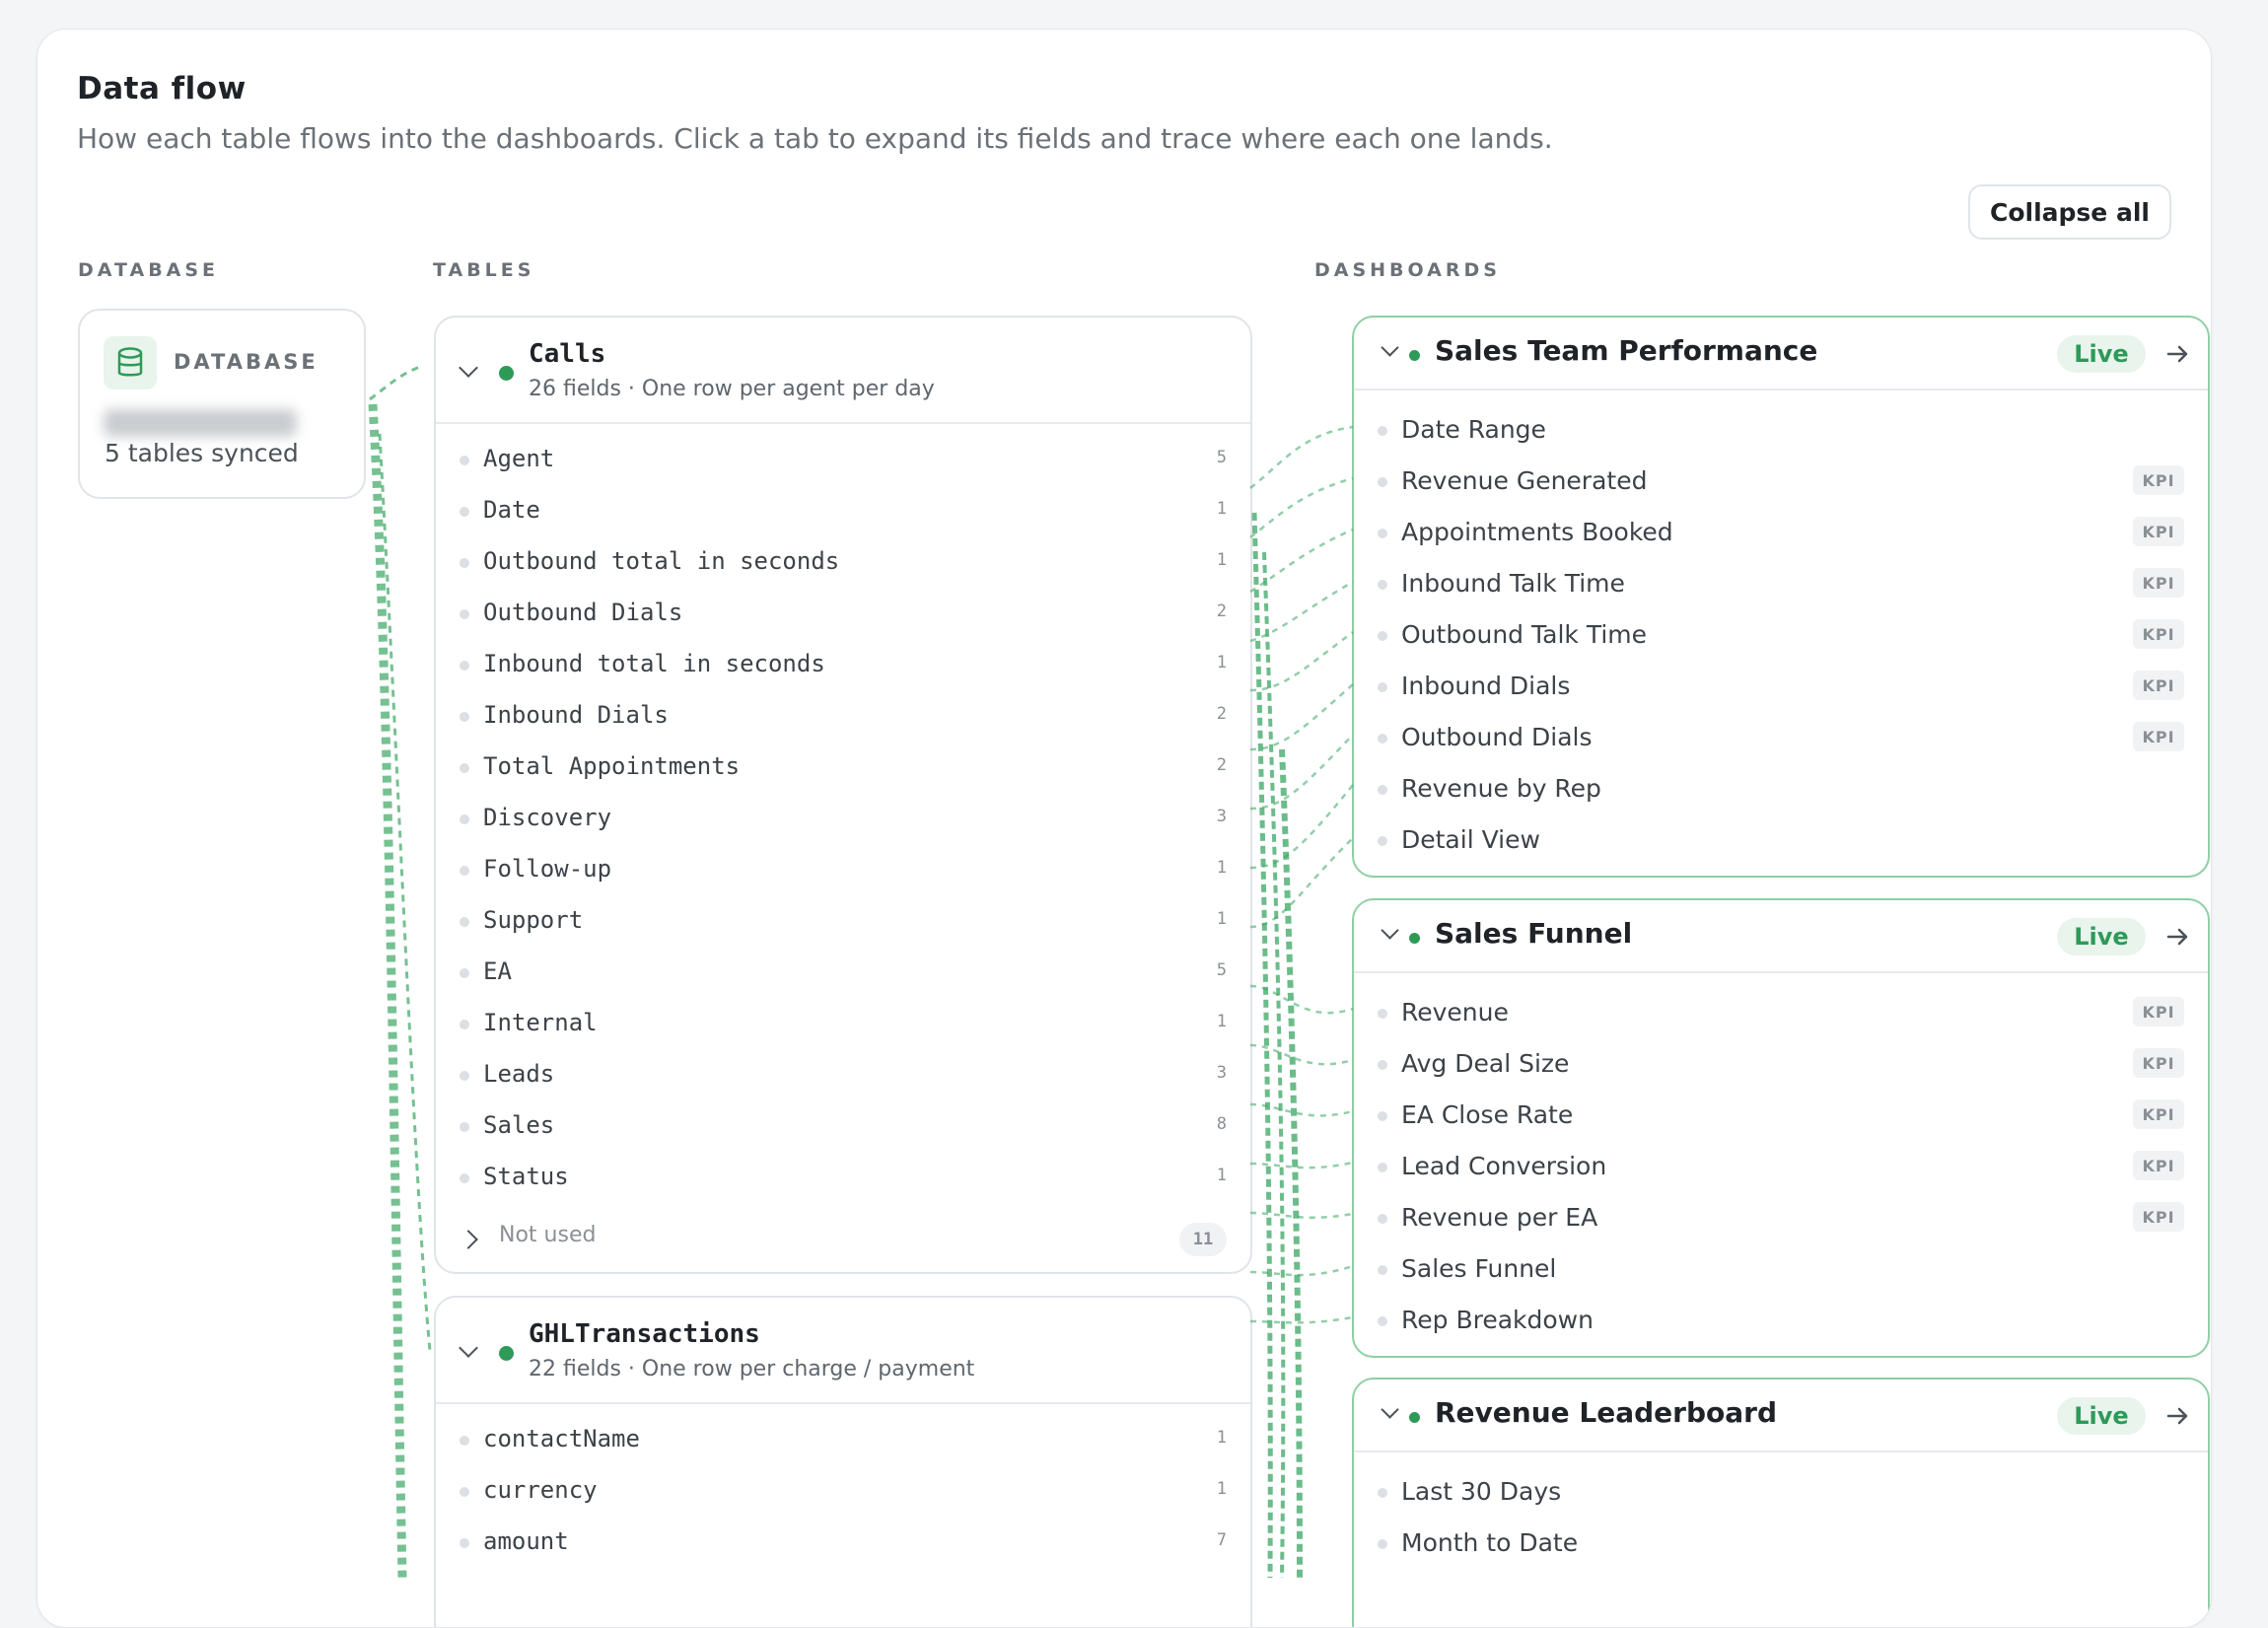 Image resolution: width=2268 pixels, height=1628 pixels. I want to click on field-row: contactName 1, so click(843, 1439).